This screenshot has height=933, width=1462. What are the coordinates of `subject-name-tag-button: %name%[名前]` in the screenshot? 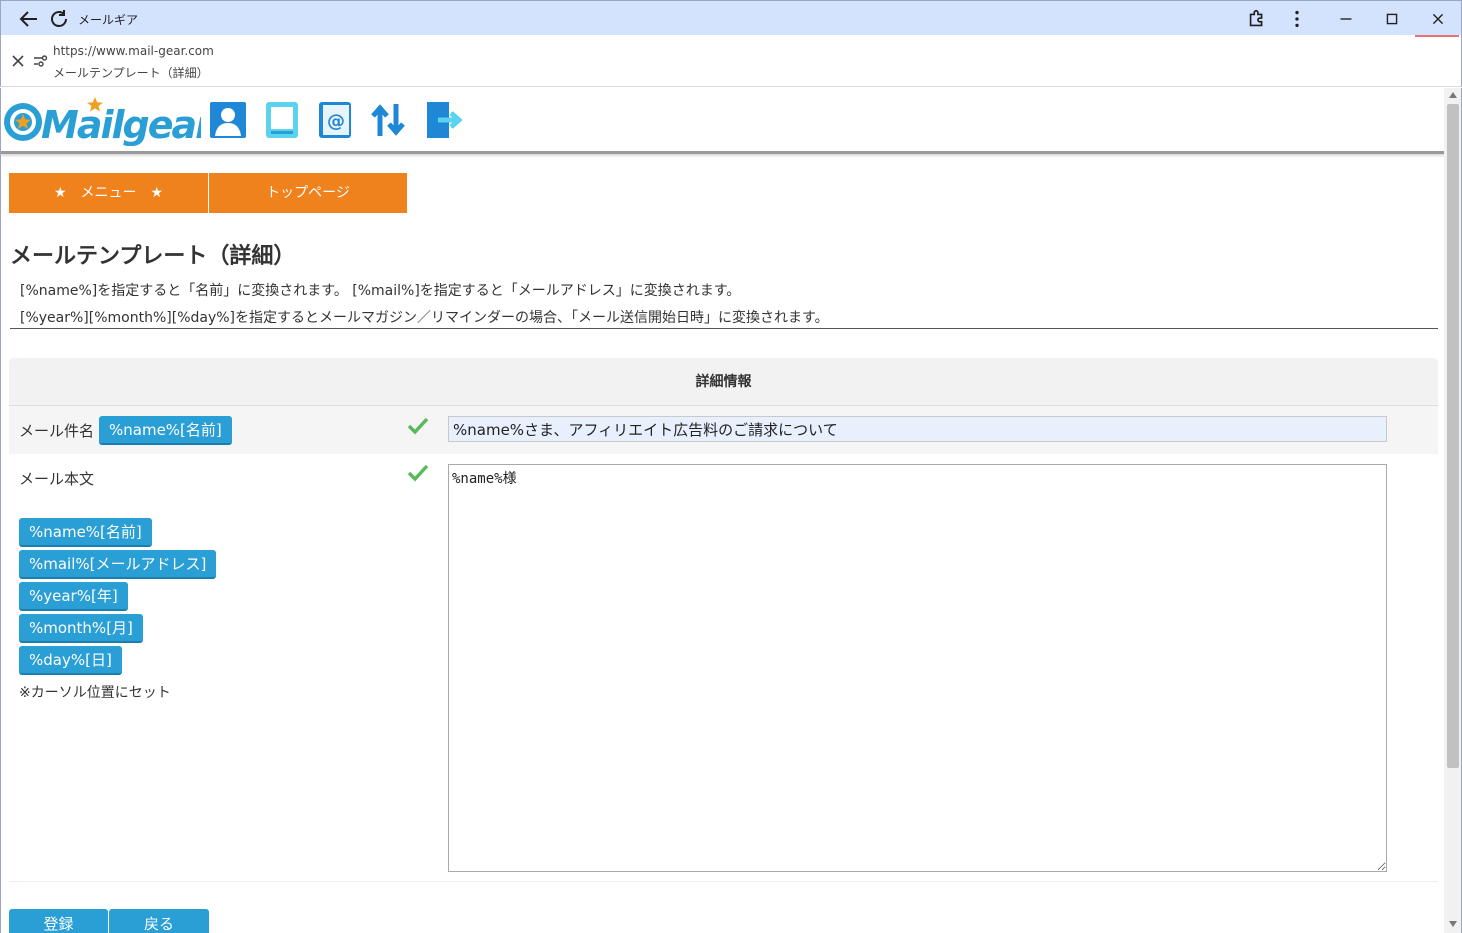 It's located at (165, 430).